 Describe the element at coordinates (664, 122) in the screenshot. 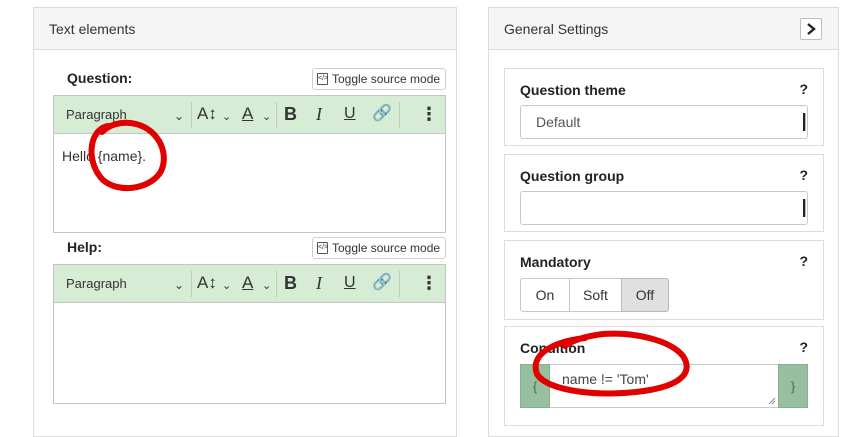

I see `question-theme-select: Default` at that location.